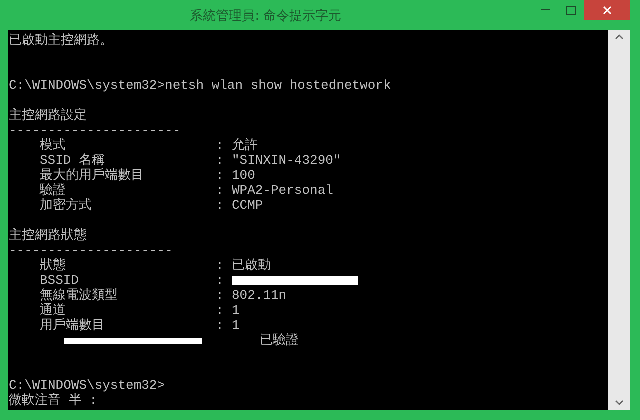 This screenshot has height=420, width=640. Describe the element at coordinates (571, 10) in the screenshot. I see `maximize-icon` at that location.